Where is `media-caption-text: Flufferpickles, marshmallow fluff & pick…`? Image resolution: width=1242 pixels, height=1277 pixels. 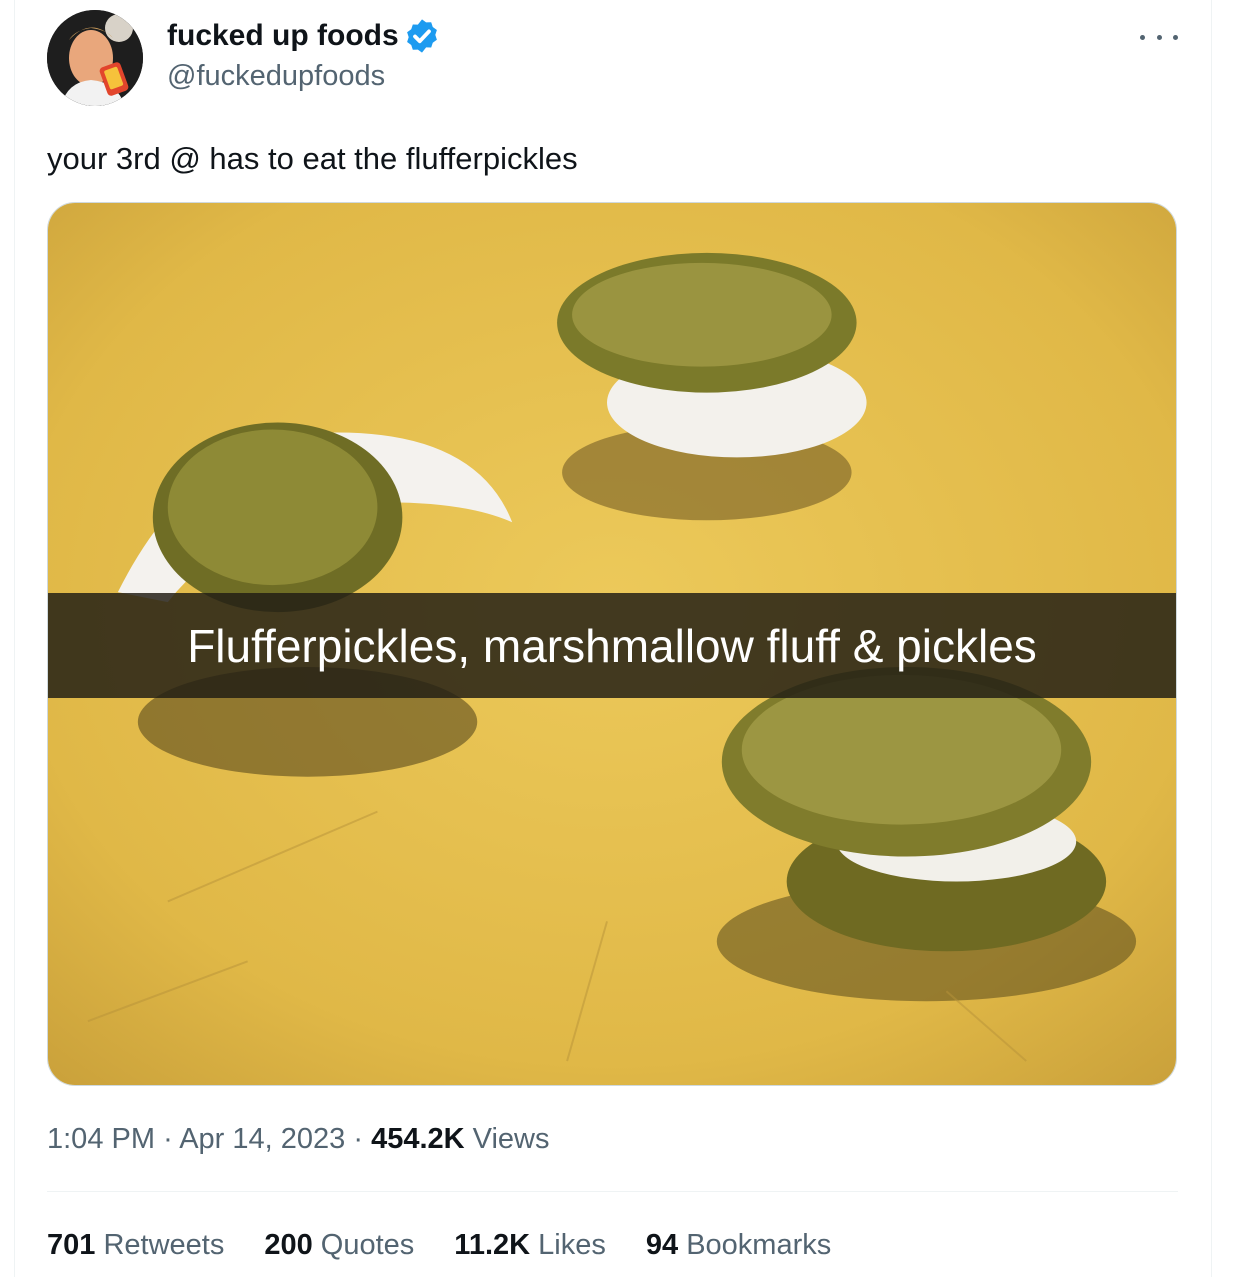
media-caption-text: Flufferpickles, marshmallow fluff & pick… is located at coordinates (612, 645).